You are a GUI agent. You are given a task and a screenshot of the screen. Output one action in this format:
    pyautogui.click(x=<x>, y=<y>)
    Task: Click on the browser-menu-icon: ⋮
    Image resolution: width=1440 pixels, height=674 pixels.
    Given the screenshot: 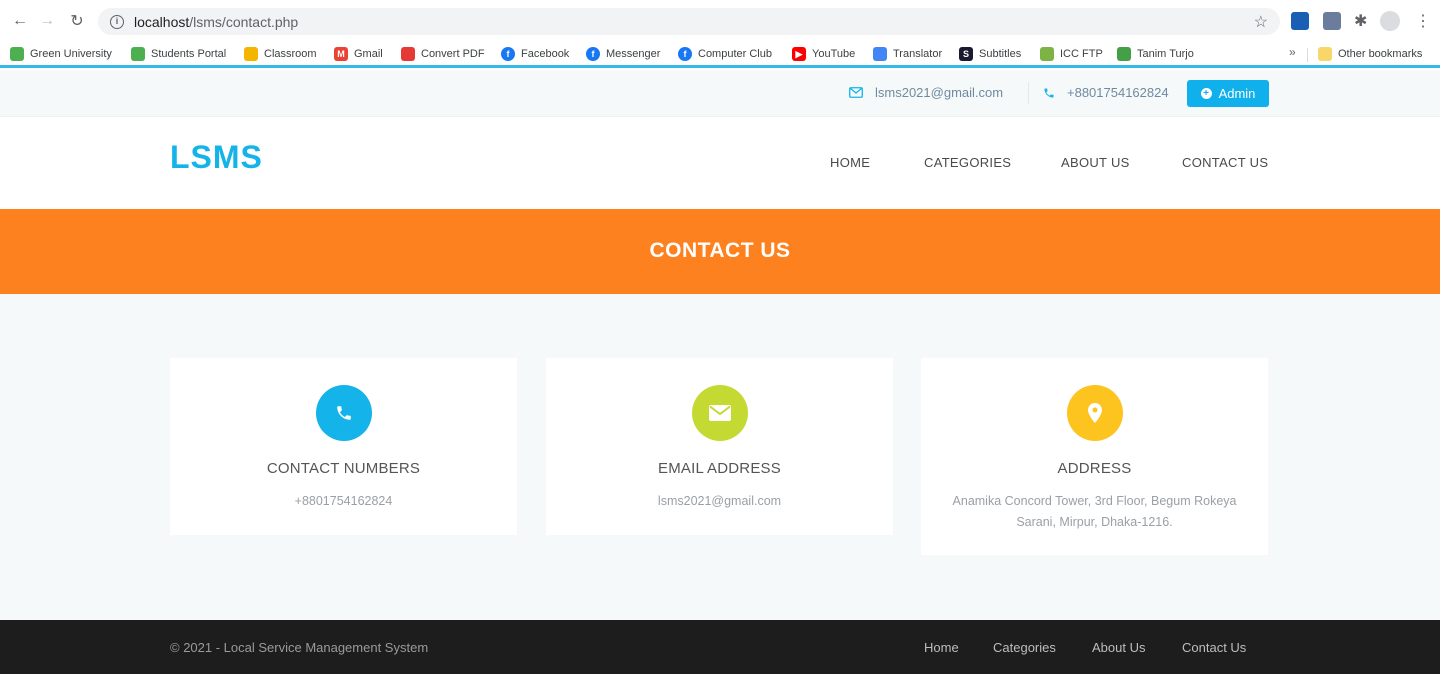 What is the action you would take?
    pyautogui.click(x=1424, y=20)
    